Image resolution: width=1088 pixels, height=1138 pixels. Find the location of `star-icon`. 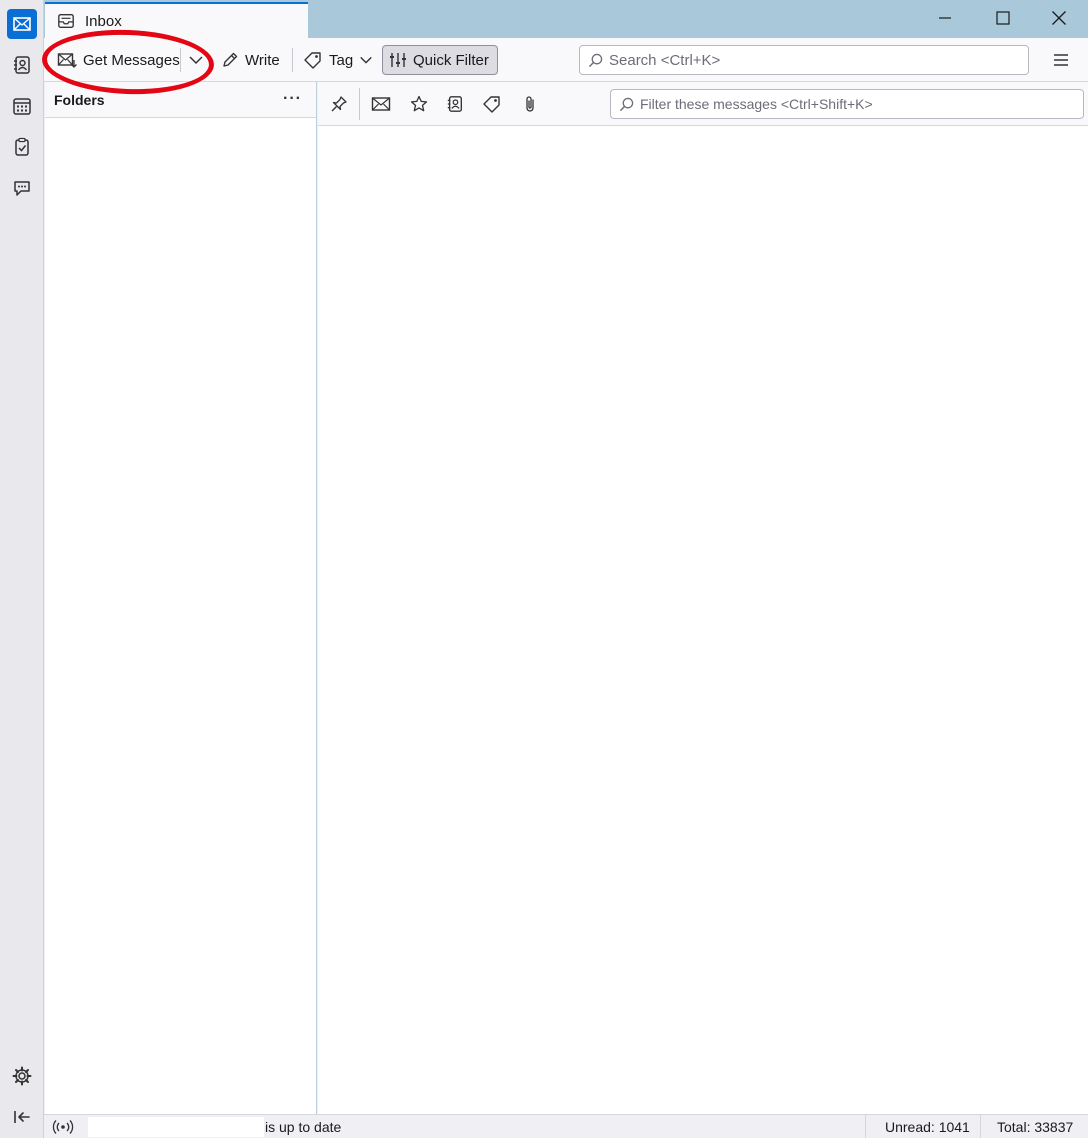

star-icon is located at coordinates (419, 103).